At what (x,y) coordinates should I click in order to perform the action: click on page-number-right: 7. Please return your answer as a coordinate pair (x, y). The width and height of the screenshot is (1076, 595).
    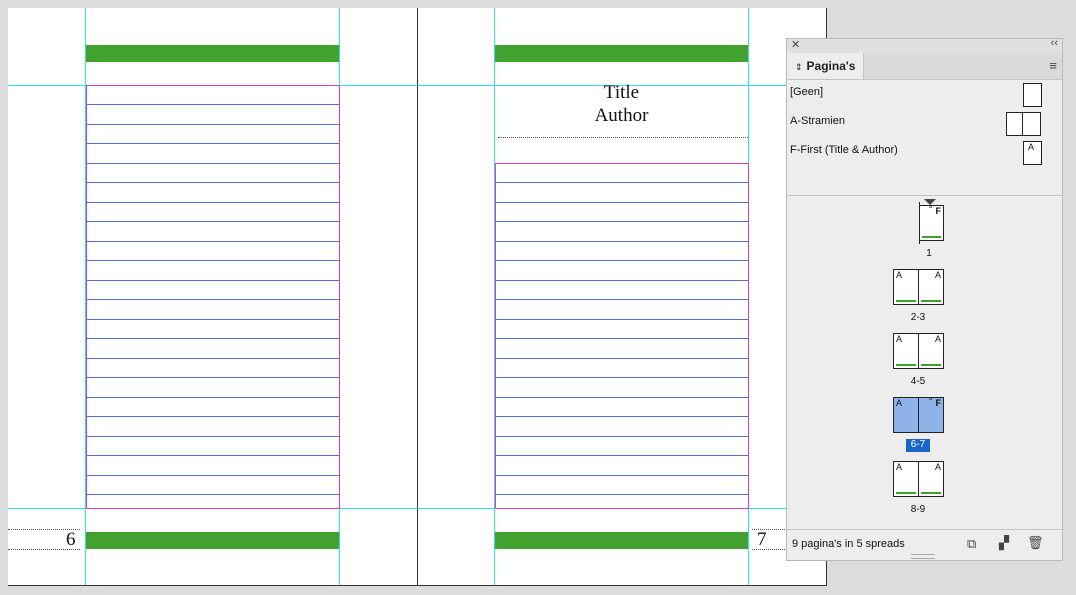
    Looking at the image, I should click on (762, 540).